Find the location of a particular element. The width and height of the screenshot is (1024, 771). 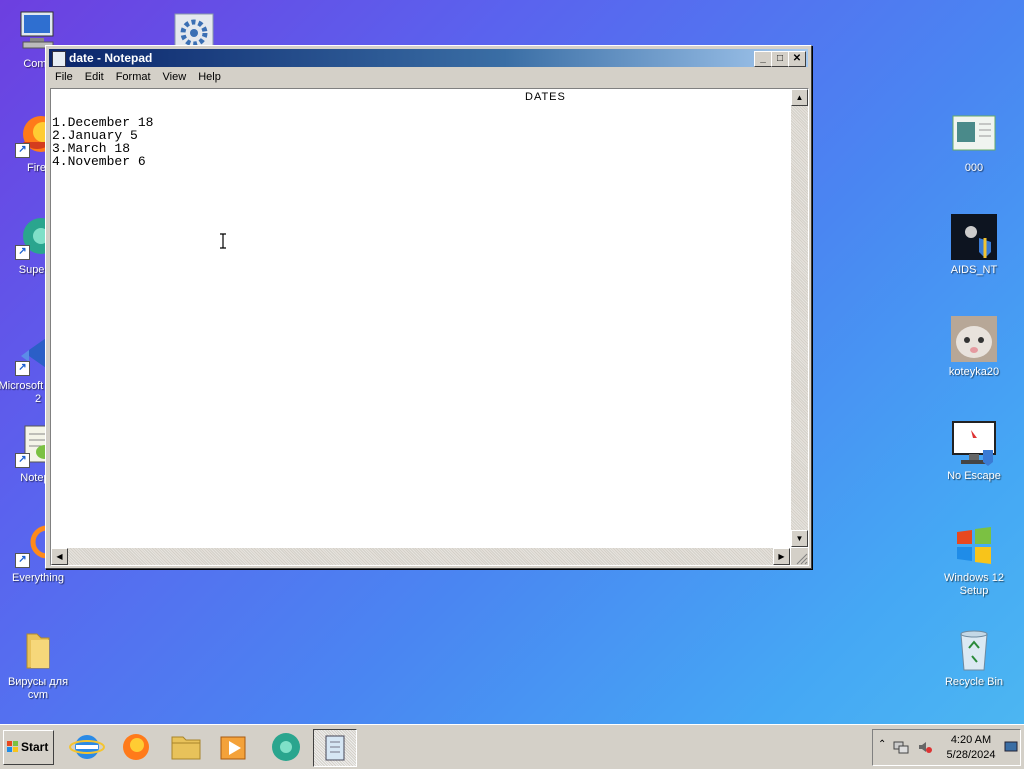

menu-edit: Edit is located at coordinates (94, 77).